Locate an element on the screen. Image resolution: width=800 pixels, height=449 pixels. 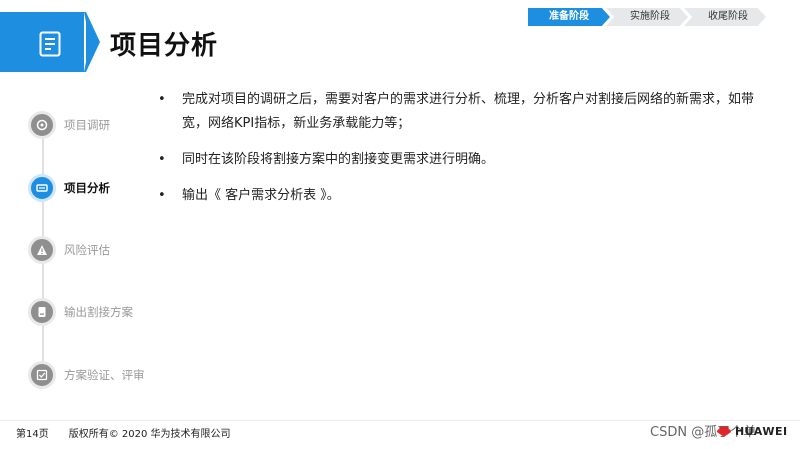
checklist-icon is located at coordinates (42, 375).